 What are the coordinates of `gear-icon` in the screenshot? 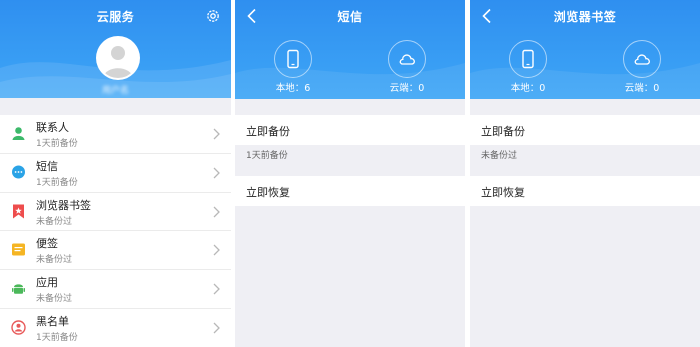 It's located at (213, 16).